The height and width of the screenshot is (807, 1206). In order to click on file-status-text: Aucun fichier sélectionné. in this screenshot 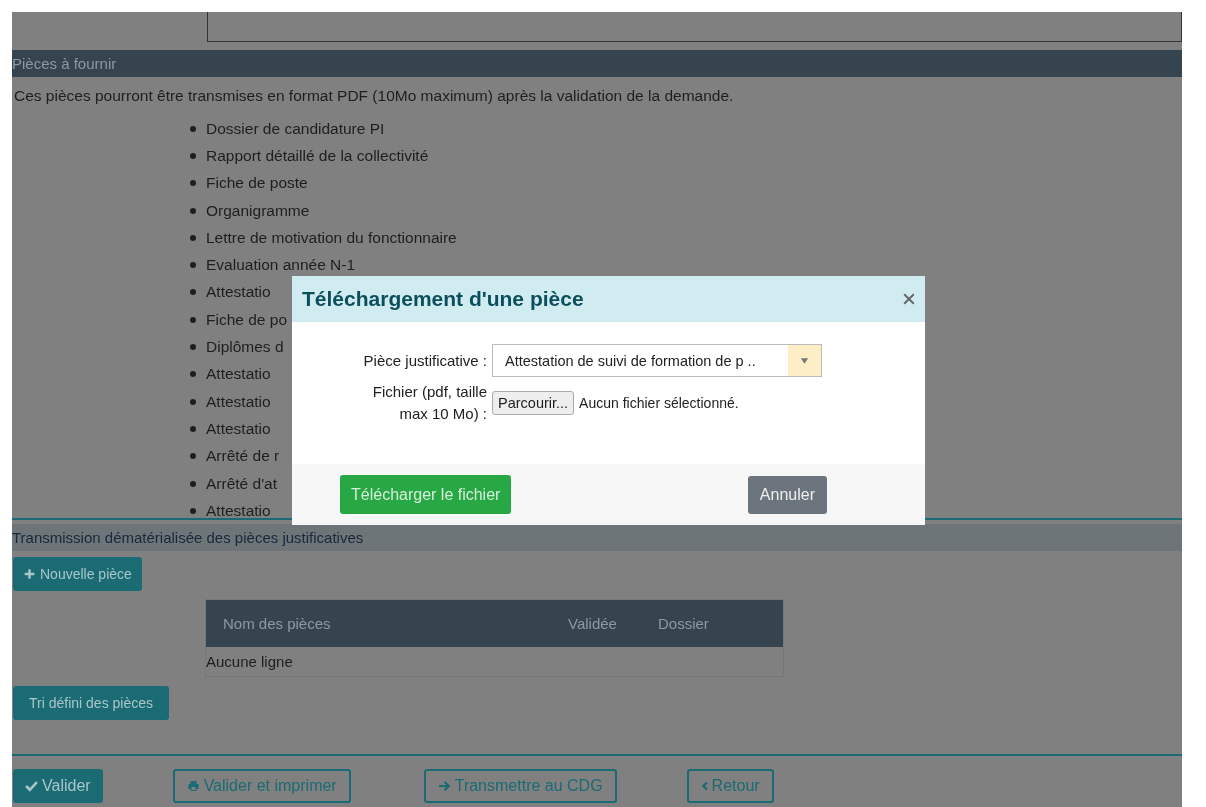, I will do `click(659, 403)`.